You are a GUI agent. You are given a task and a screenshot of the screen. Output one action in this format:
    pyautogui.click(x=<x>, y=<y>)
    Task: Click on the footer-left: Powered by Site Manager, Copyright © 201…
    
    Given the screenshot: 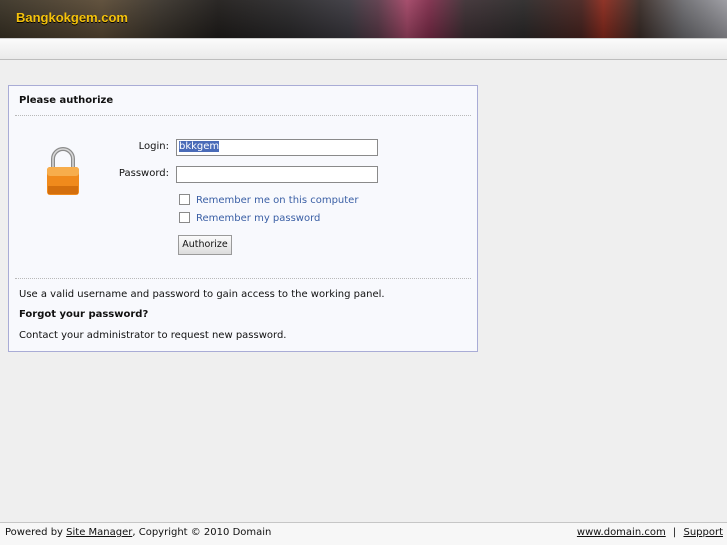 What is the action you would take?
    pyautogui.click(x=138, y=532)
    